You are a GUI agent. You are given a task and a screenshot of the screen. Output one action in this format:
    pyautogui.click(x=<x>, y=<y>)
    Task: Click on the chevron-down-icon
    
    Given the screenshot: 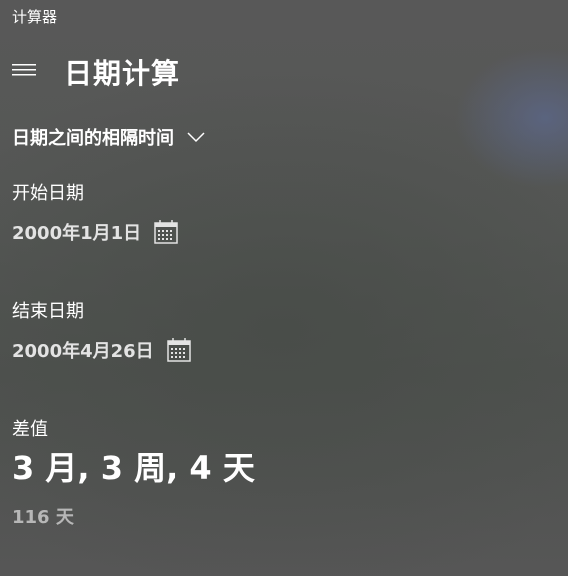 What is the action you would take?
    pyautogui.click(x=196, y=137)
    